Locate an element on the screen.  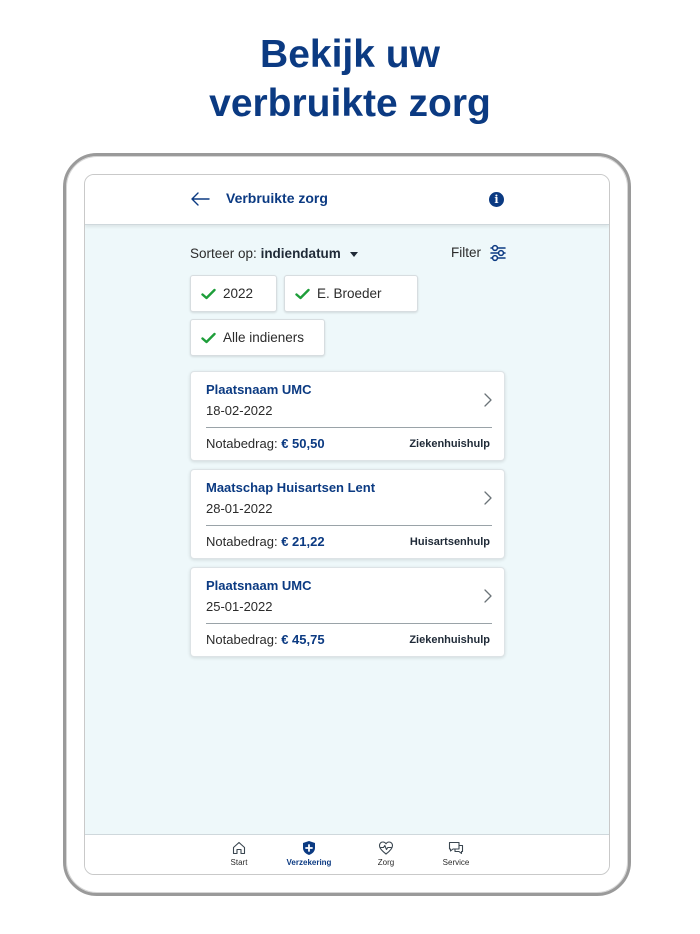
top-app-bar: Verbruikte zorg i is located at coordinates (347, 200).